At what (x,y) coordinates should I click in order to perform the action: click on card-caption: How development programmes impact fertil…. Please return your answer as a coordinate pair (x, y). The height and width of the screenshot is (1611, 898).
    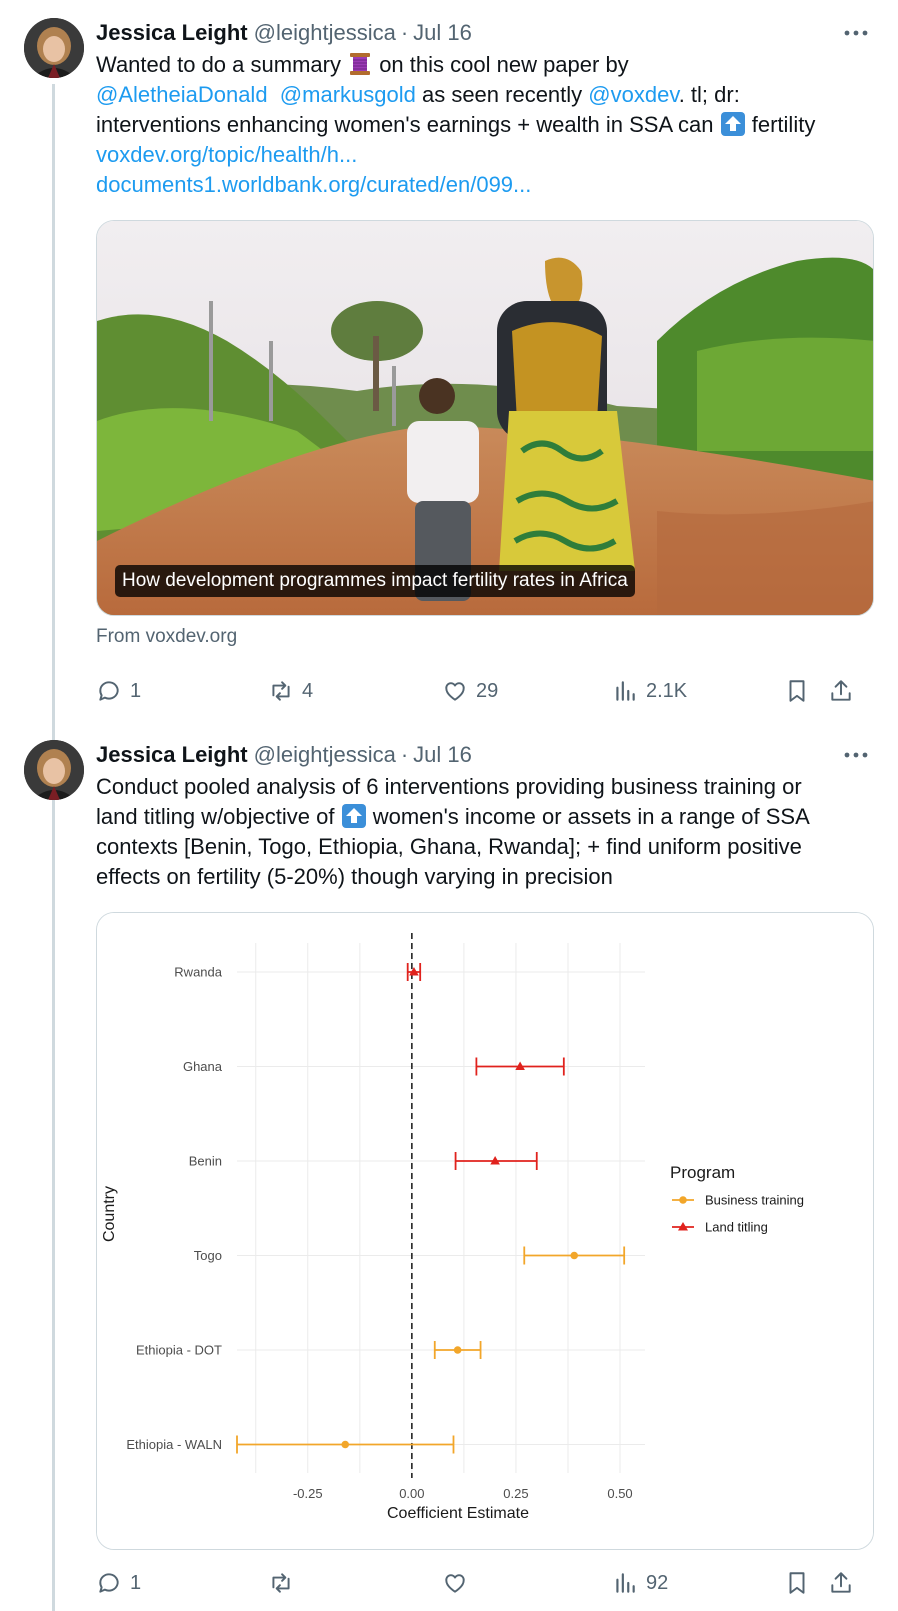
    Looking at the image, I should click on (375, 581).